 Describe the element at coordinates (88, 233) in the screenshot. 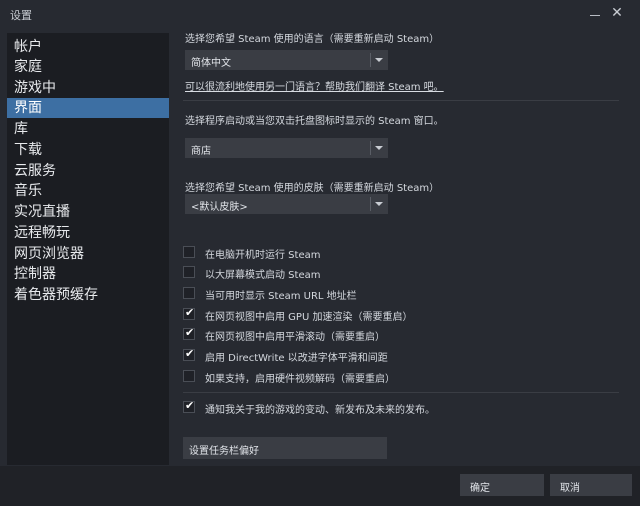

I see `sidebar-item-remote-play: 远程畅玩` at that location.